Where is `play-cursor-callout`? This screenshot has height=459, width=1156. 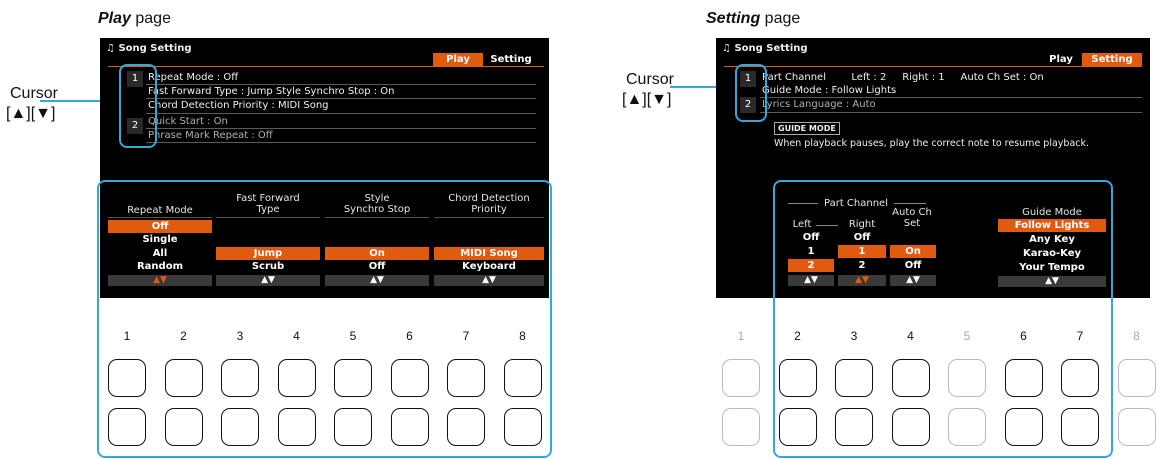 play-cursor-callout is located at coordinates (138, 106).